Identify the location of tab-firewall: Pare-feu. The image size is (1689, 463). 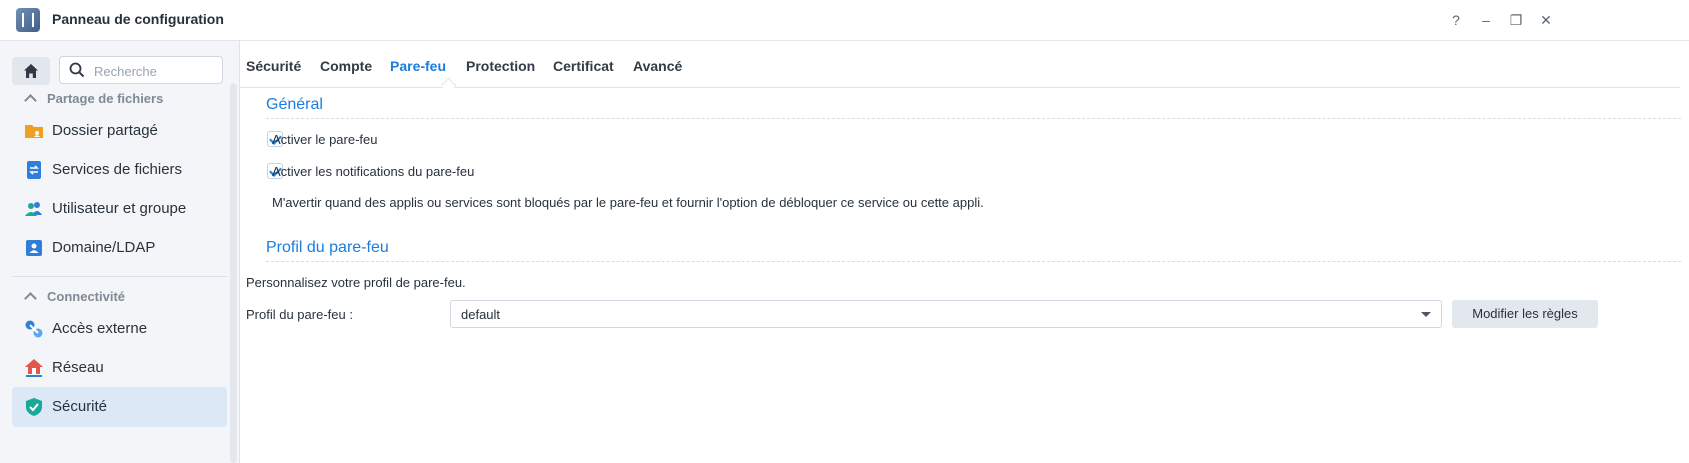
(418, 66).